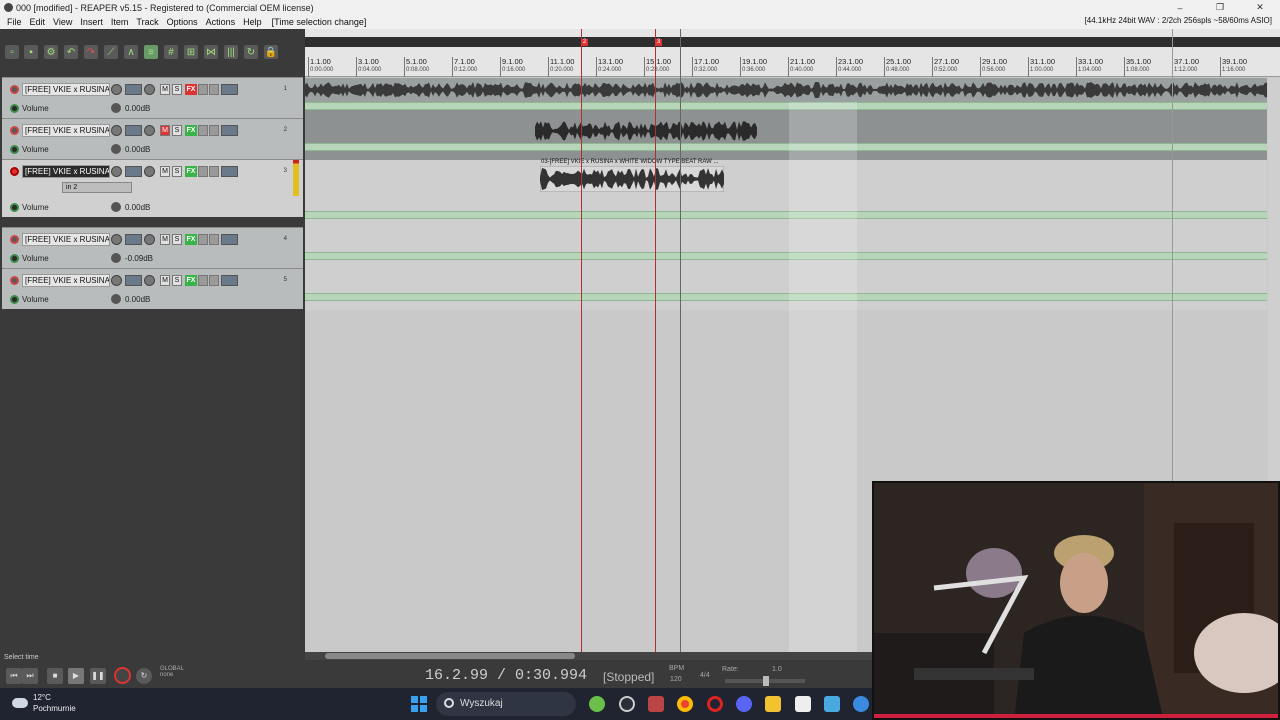 This screenshot has height=720, width=1280. I want to click on pause-button: ❚❚, so click(98, 676).